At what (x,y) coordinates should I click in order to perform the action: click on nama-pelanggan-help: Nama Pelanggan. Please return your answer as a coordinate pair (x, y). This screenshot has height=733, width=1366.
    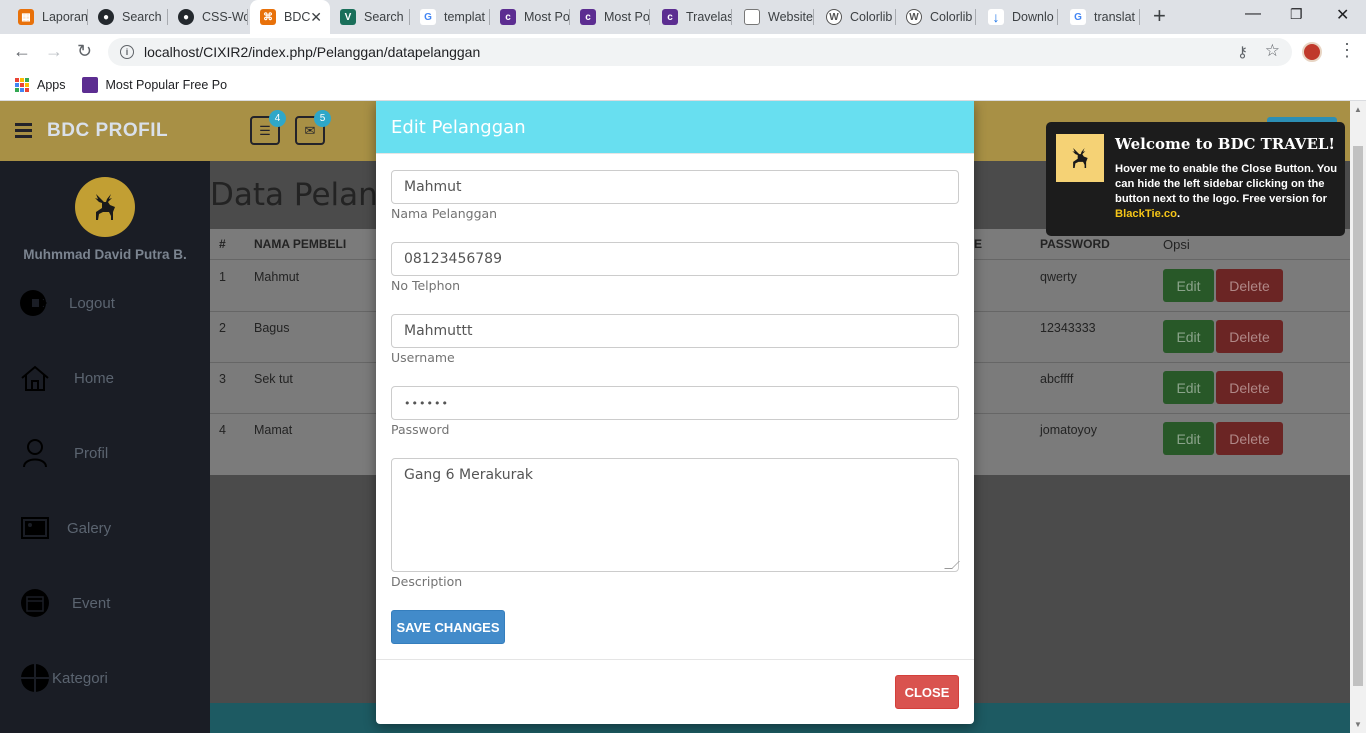
    Looking at the image, I should click on (444, 213).